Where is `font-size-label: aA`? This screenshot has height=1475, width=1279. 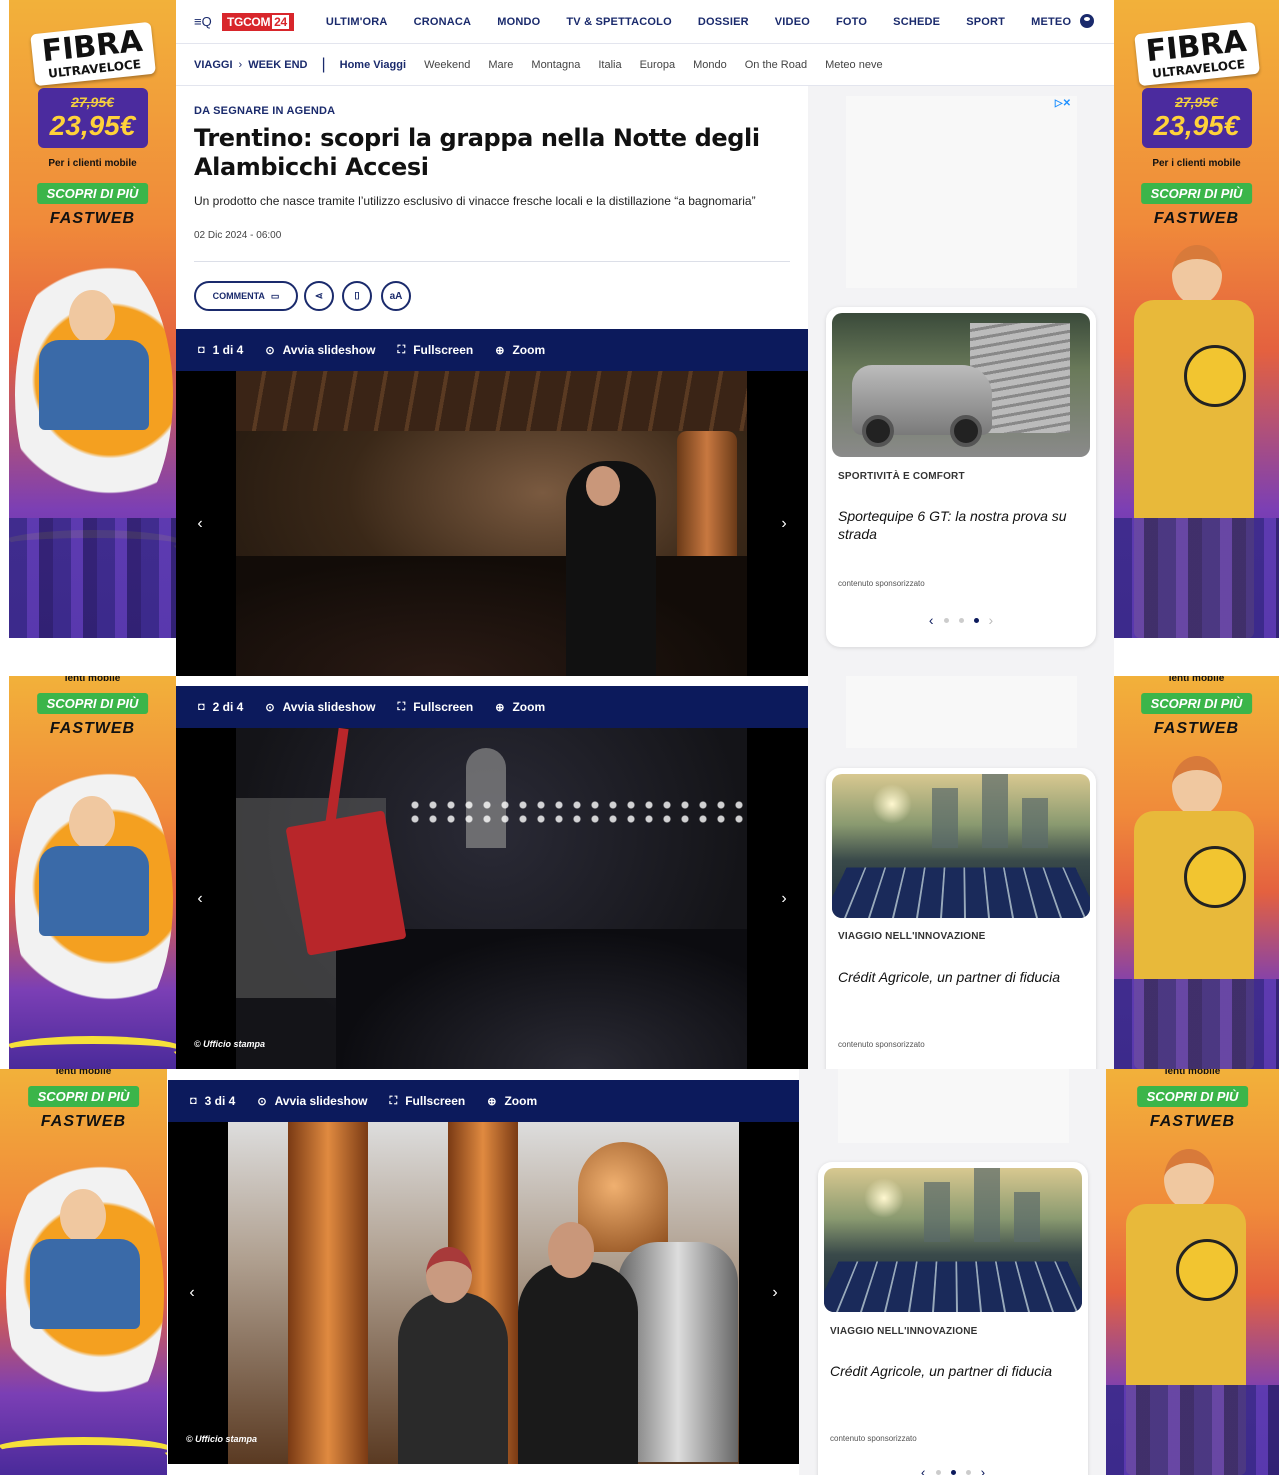 font-size-label: aA is located at coordinates (396, 296).